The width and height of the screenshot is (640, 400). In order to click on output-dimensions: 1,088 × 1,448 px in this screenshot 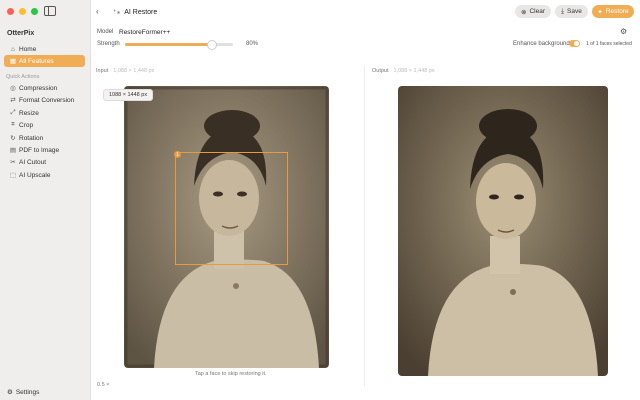, I will do `click(414, 71)`.